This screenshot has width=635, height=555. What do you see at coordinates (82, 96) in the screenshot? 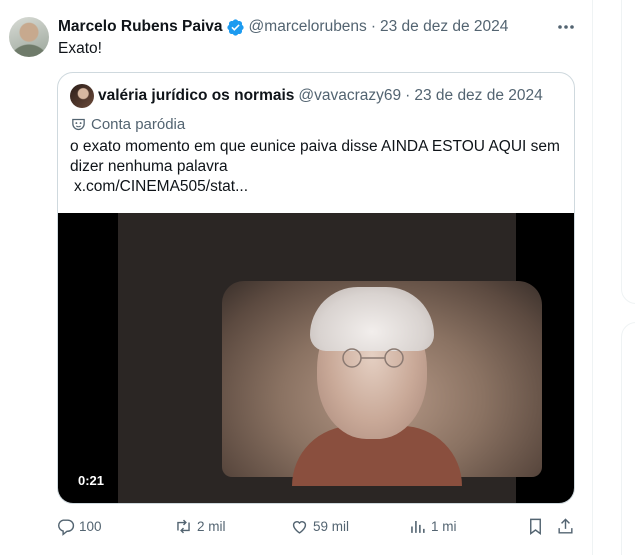
I see `quoted-author-avatar` at bounding box center [82, 96].